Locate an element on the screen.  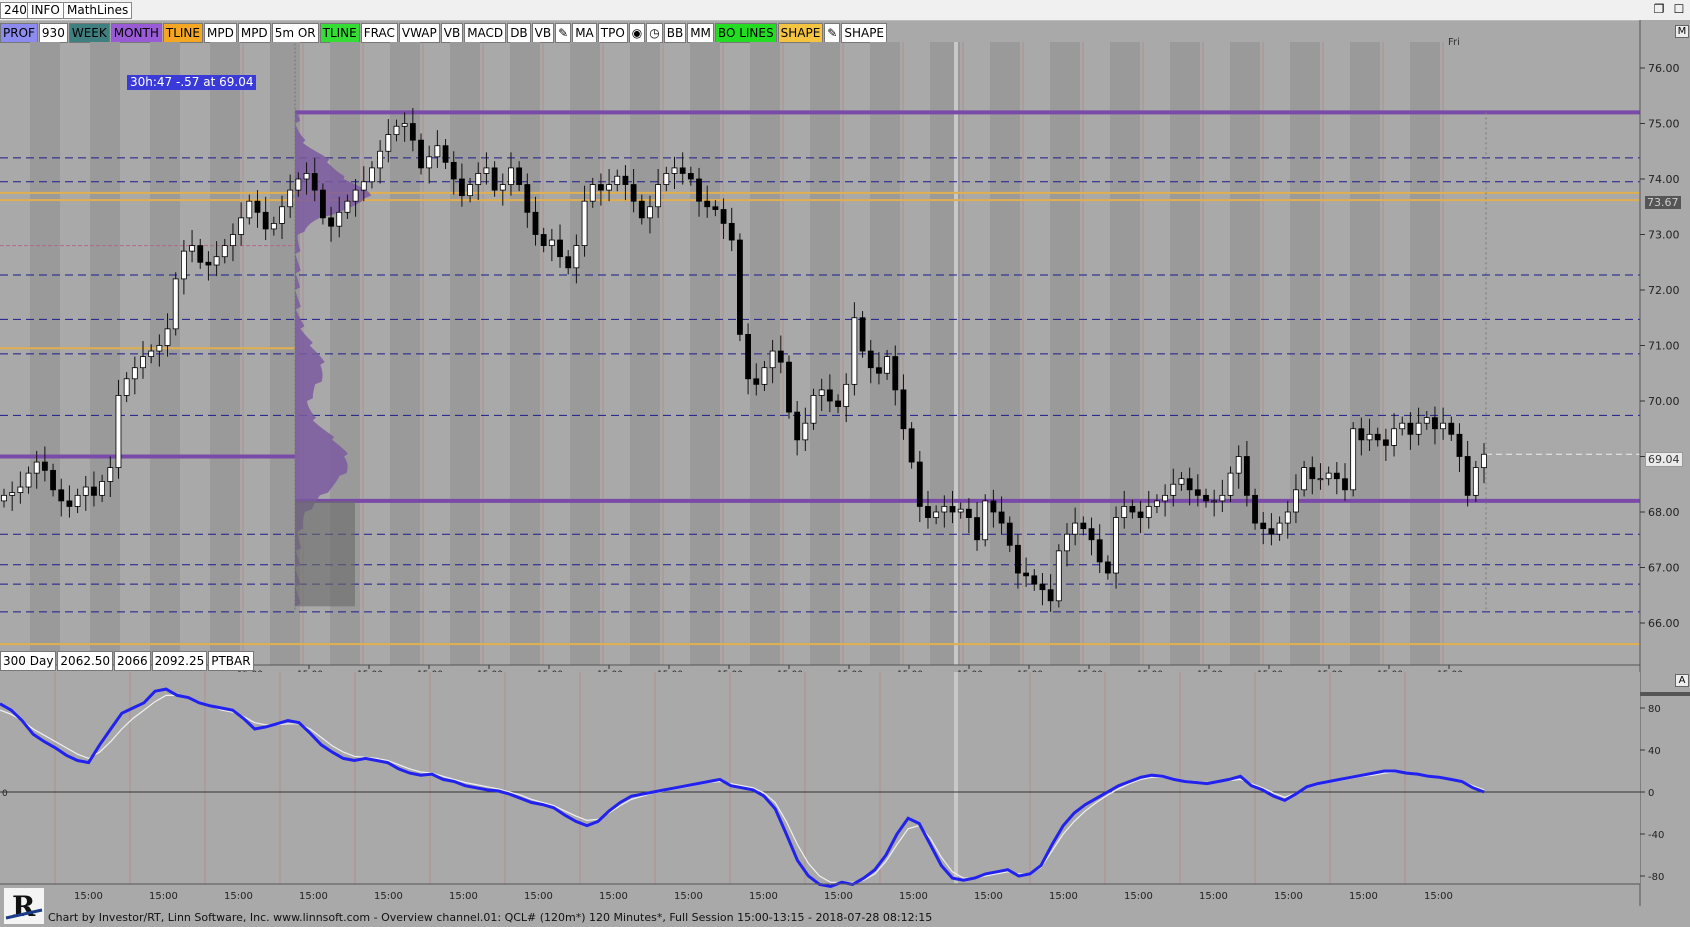
osc-tick-label: 40 is located at coordinates (1654, 751).